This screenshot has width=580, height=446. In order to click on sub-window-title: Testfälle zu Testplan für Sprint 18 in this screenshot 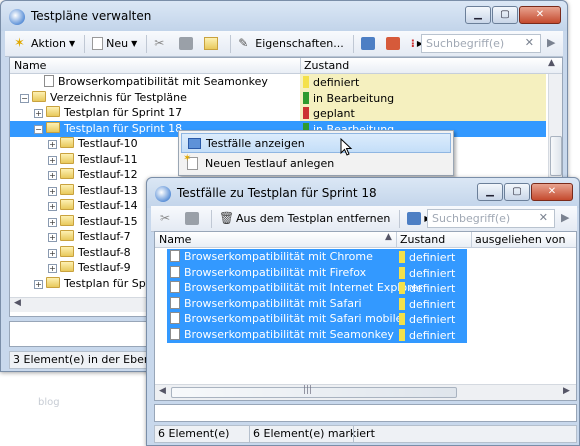, I will do `click(277, 193)`.